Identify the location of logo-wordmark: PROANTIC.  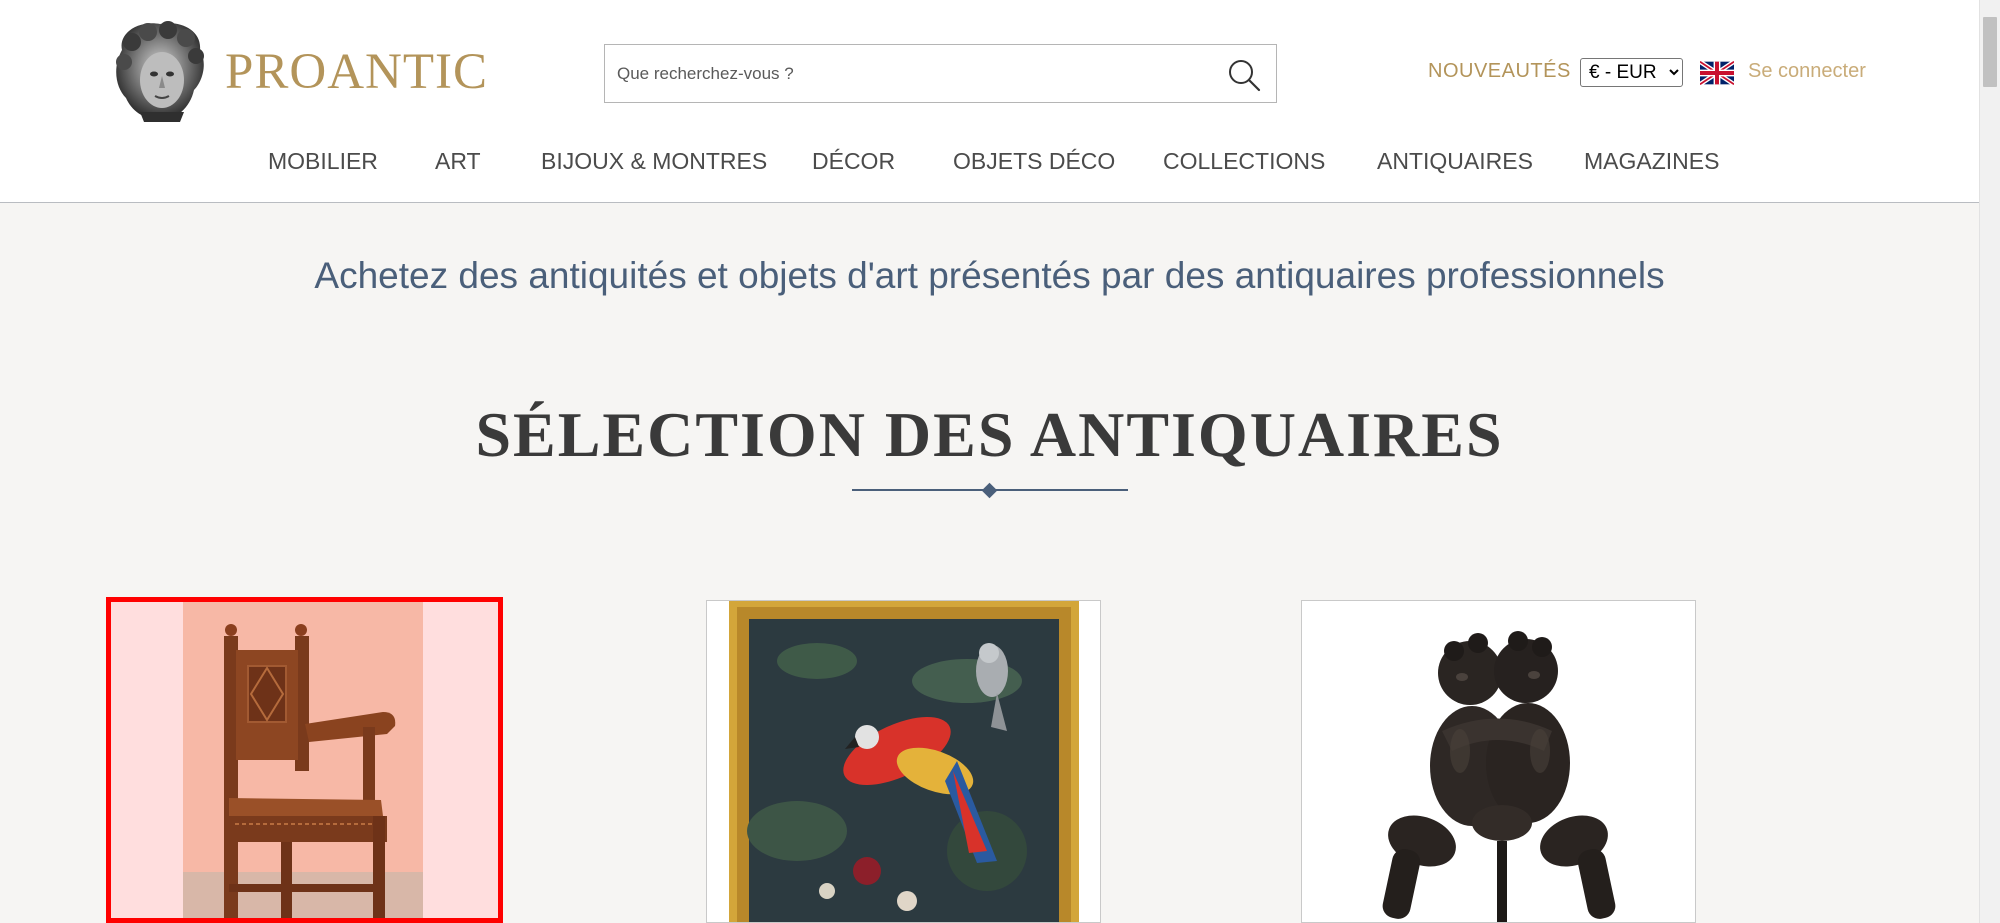
(357, 72).